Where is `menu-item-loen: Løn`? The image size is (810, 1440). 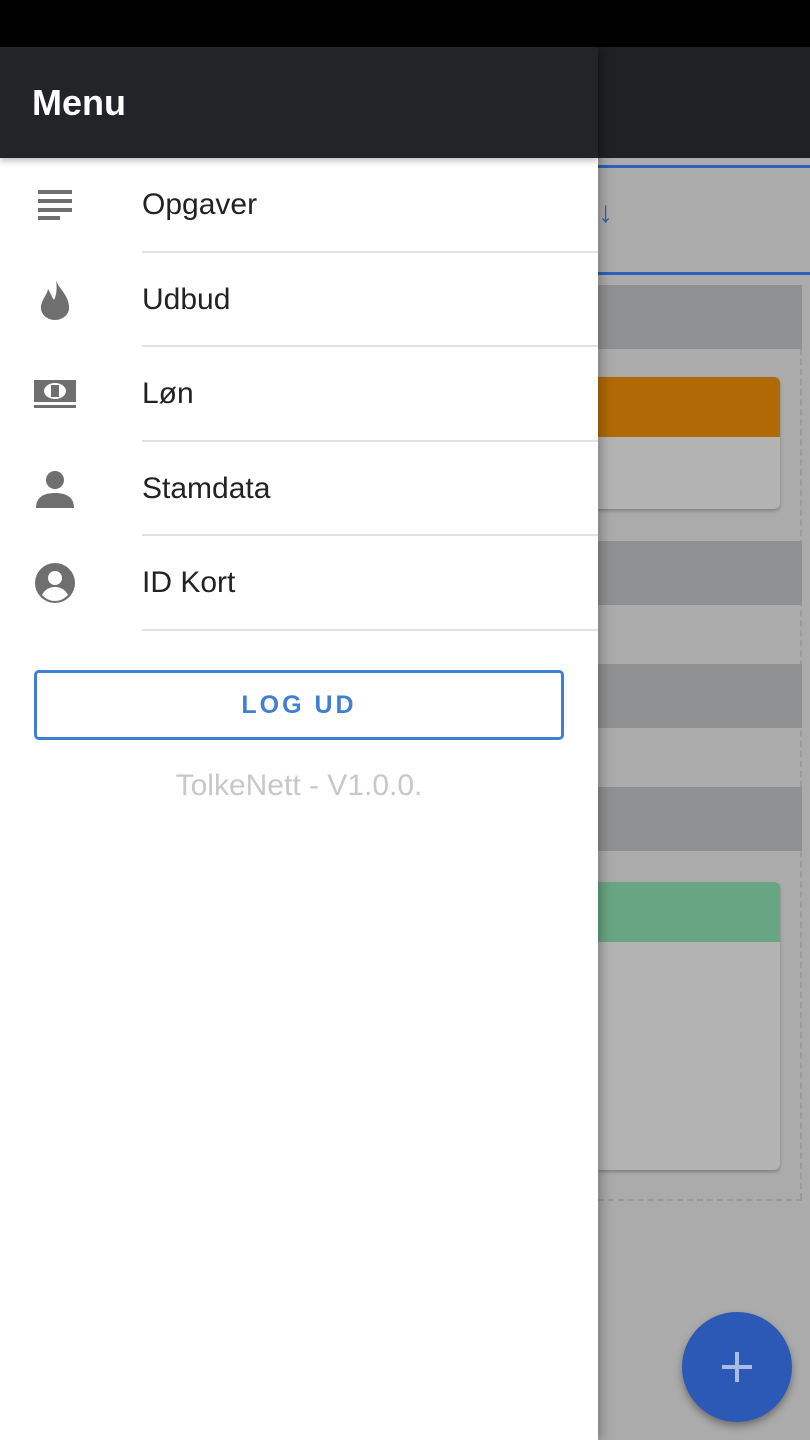 menu-item-loen: Løn is located at coordinates (299, 394).